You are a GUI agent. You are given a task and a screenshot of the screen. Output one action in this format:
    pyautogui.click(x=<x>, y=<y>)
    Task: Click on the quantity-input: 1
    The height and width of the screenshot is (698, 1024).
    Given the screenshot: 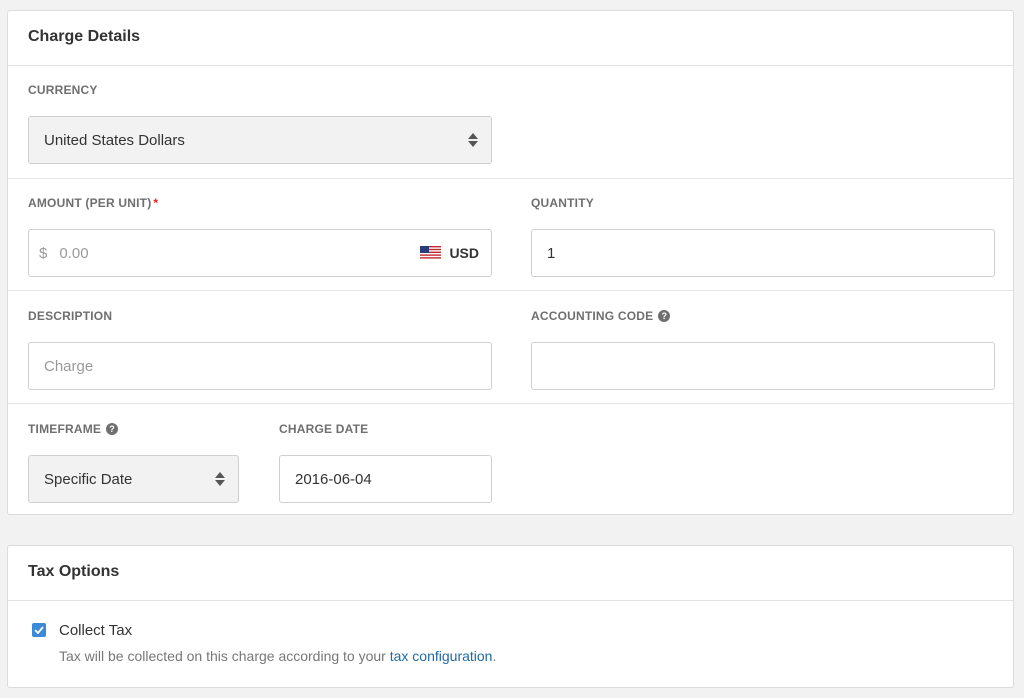 What is the action you would take?
    pyautogui.click(x=763, y=253)
    